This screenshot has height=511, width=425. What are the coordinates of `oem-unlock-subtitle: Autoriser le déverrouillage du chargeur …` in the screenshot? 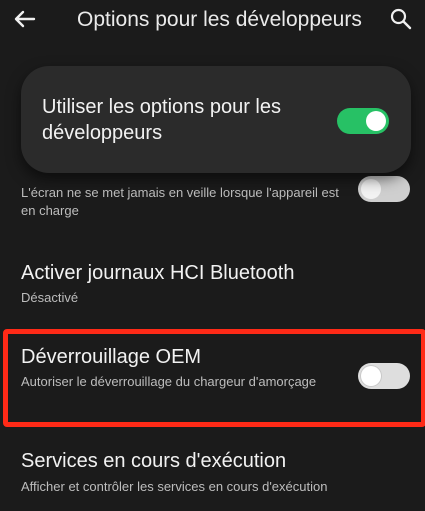 It's located at (169, 381).